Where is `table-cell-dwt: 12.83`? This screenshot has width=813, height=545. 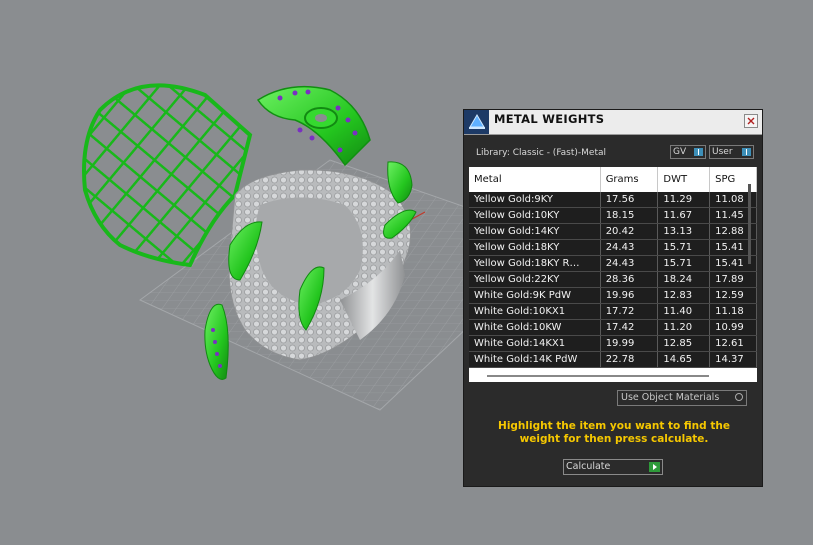
table-cell-dwt: 12.83 is located at coordinates (684, 295).